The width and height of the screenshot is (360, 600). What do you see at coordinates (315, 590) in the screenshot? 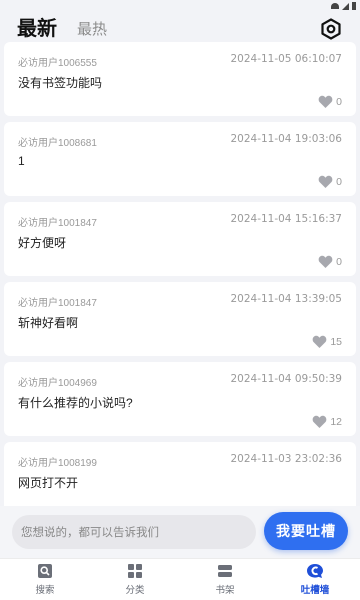
I see `tab-feedback-label: 吐槽墙` at bounding box center [315, 590].